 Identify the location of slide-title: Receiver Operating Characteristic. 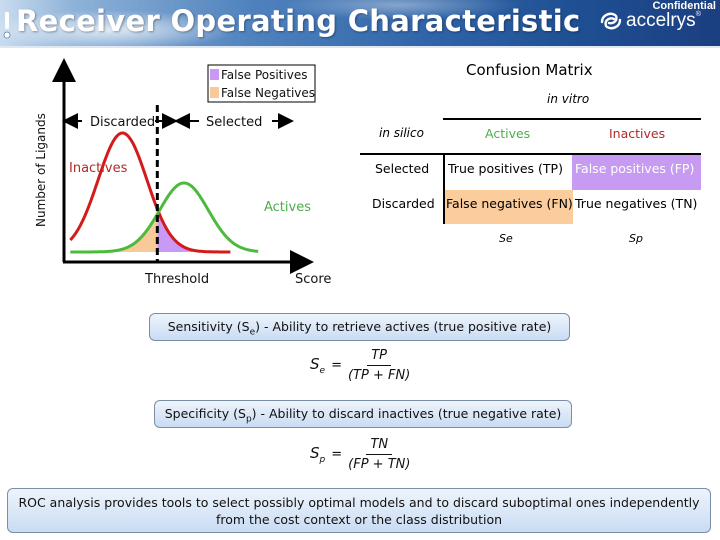
(298, 21).